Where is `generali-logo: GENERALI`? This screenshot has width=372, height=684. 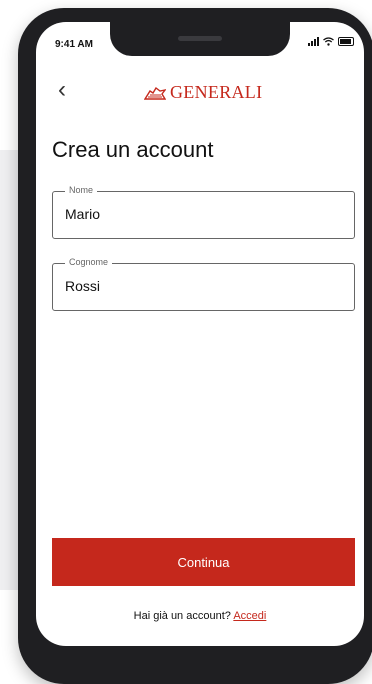
generali-logo: GENERALI is located at coordinates (203, 92).